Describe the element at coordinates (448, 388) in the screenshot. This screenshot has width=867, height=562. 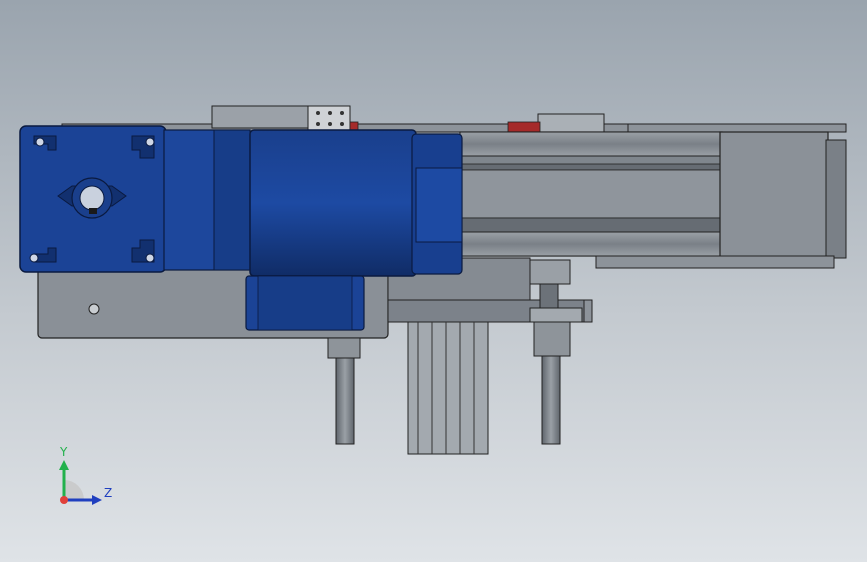
I see `cylinder-block` at that location.